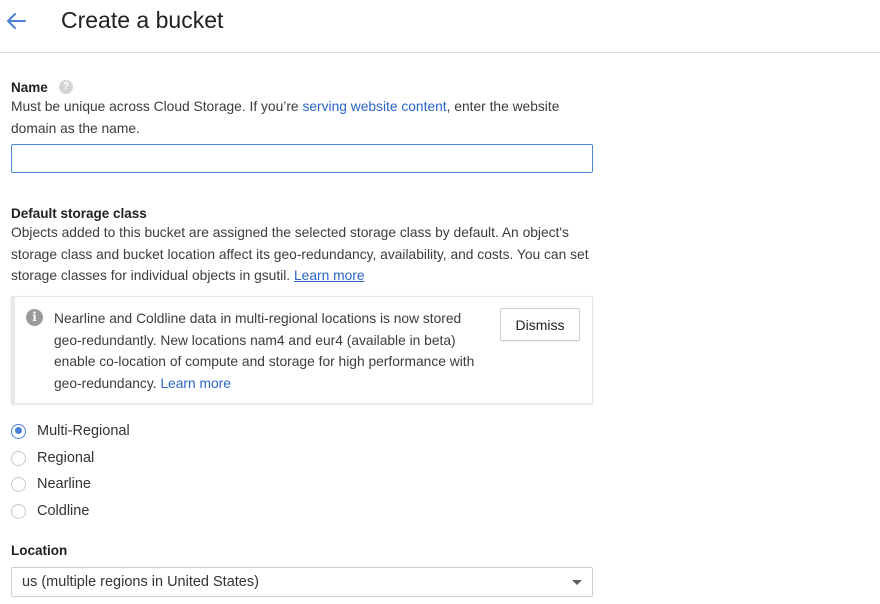 This screenshot has width=880, height=604. I want to click on radio-regional: Regional, so click(52, 458).